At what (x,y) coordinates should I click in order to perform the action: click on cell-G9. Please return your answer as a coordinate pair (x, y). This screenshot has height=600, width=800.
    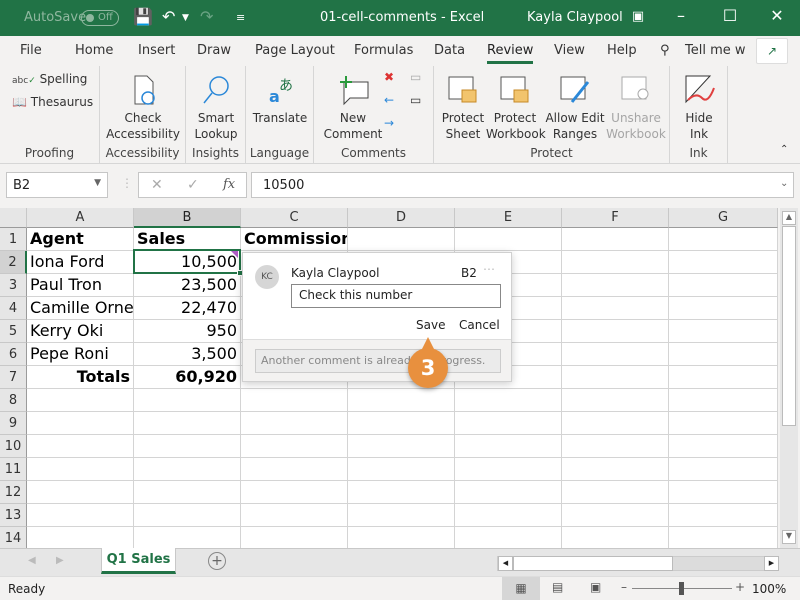
    Looking at the image, I should click on (723, 423).